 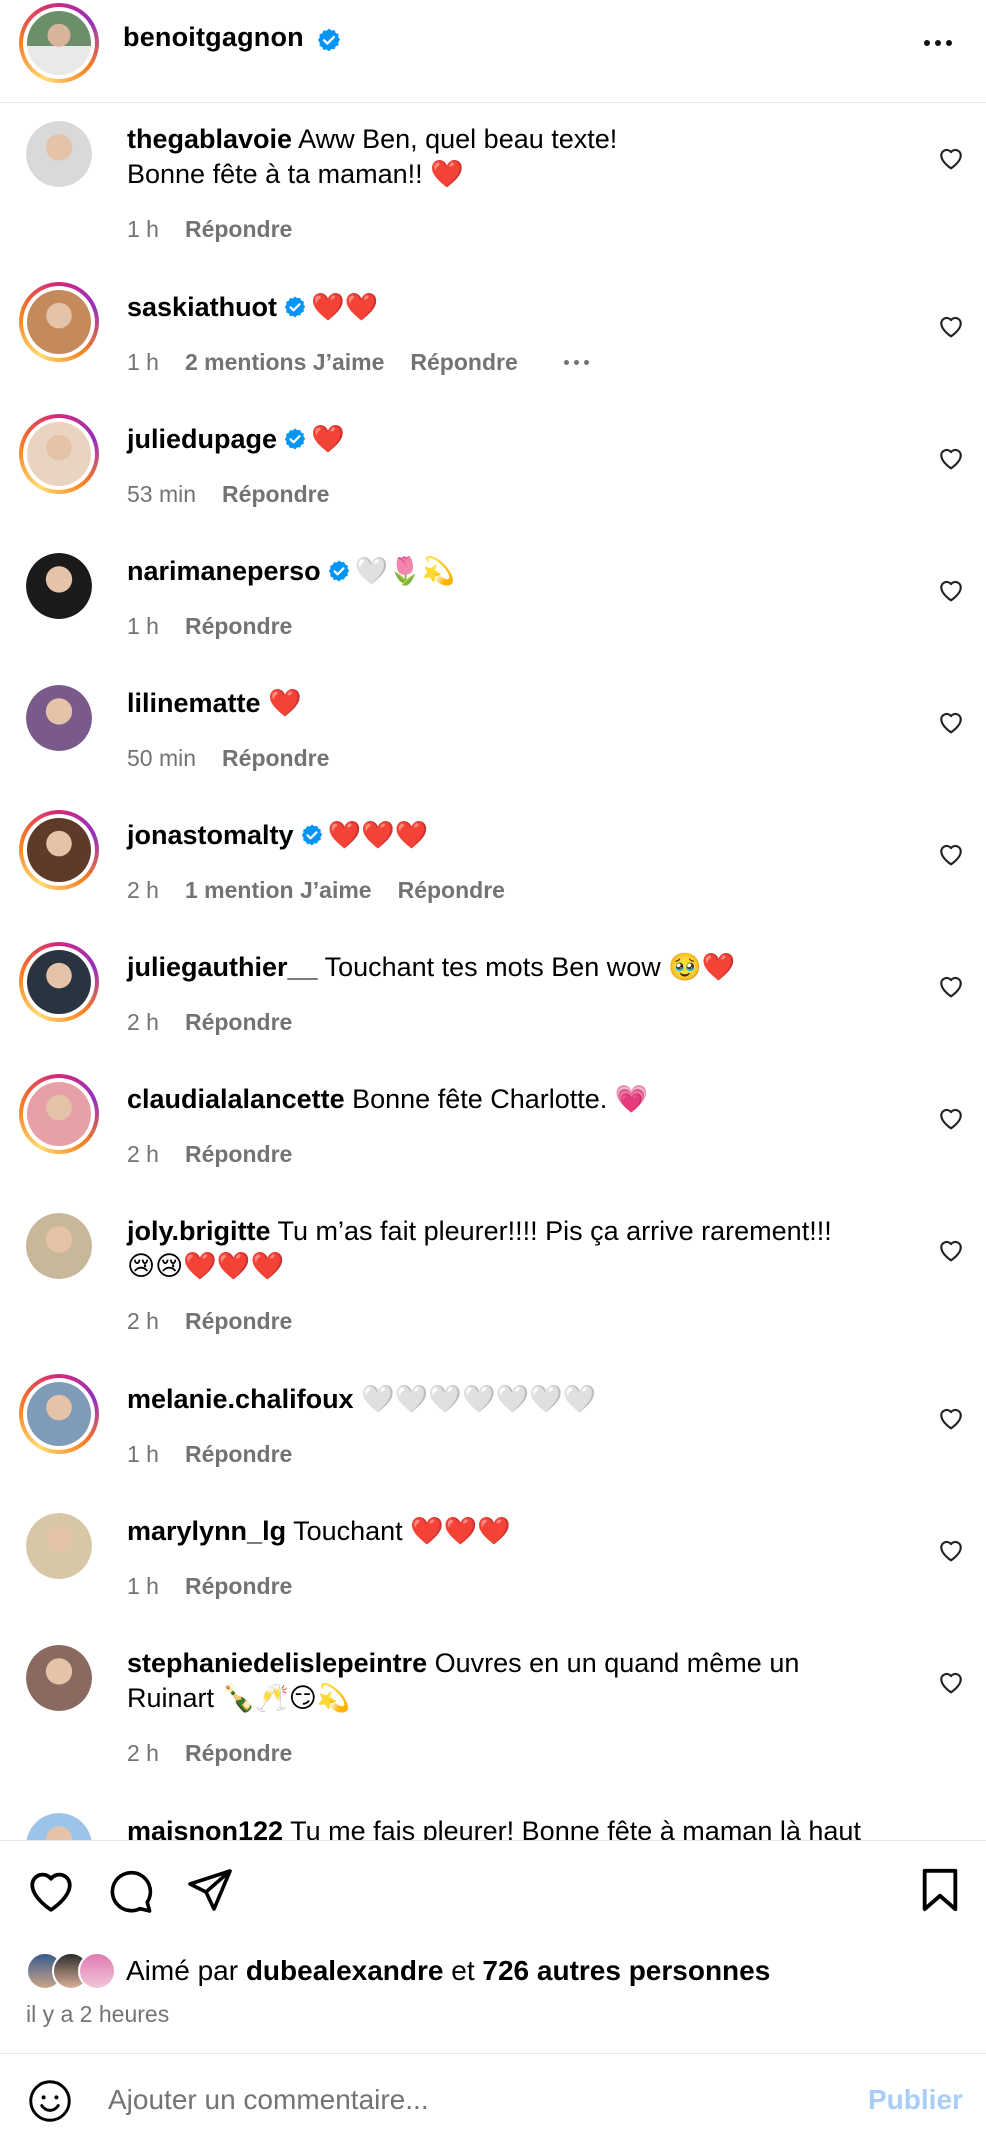 What do you see at coordinates (278, 890) in the screenshot?
I see `comment-likes-count: 1 mention J’aime` at bounding box center [278, 890].